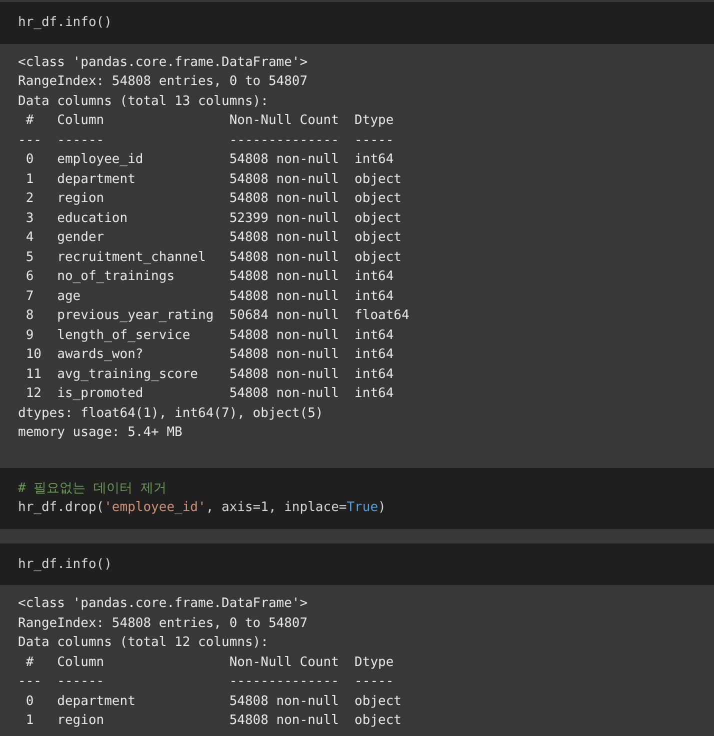 The image size is (714, 736). Describe the element at coordinates (217, 316) in the screenshot. I see `output-line: 8 previous_year_rating 50684 non-null float64` at that location.